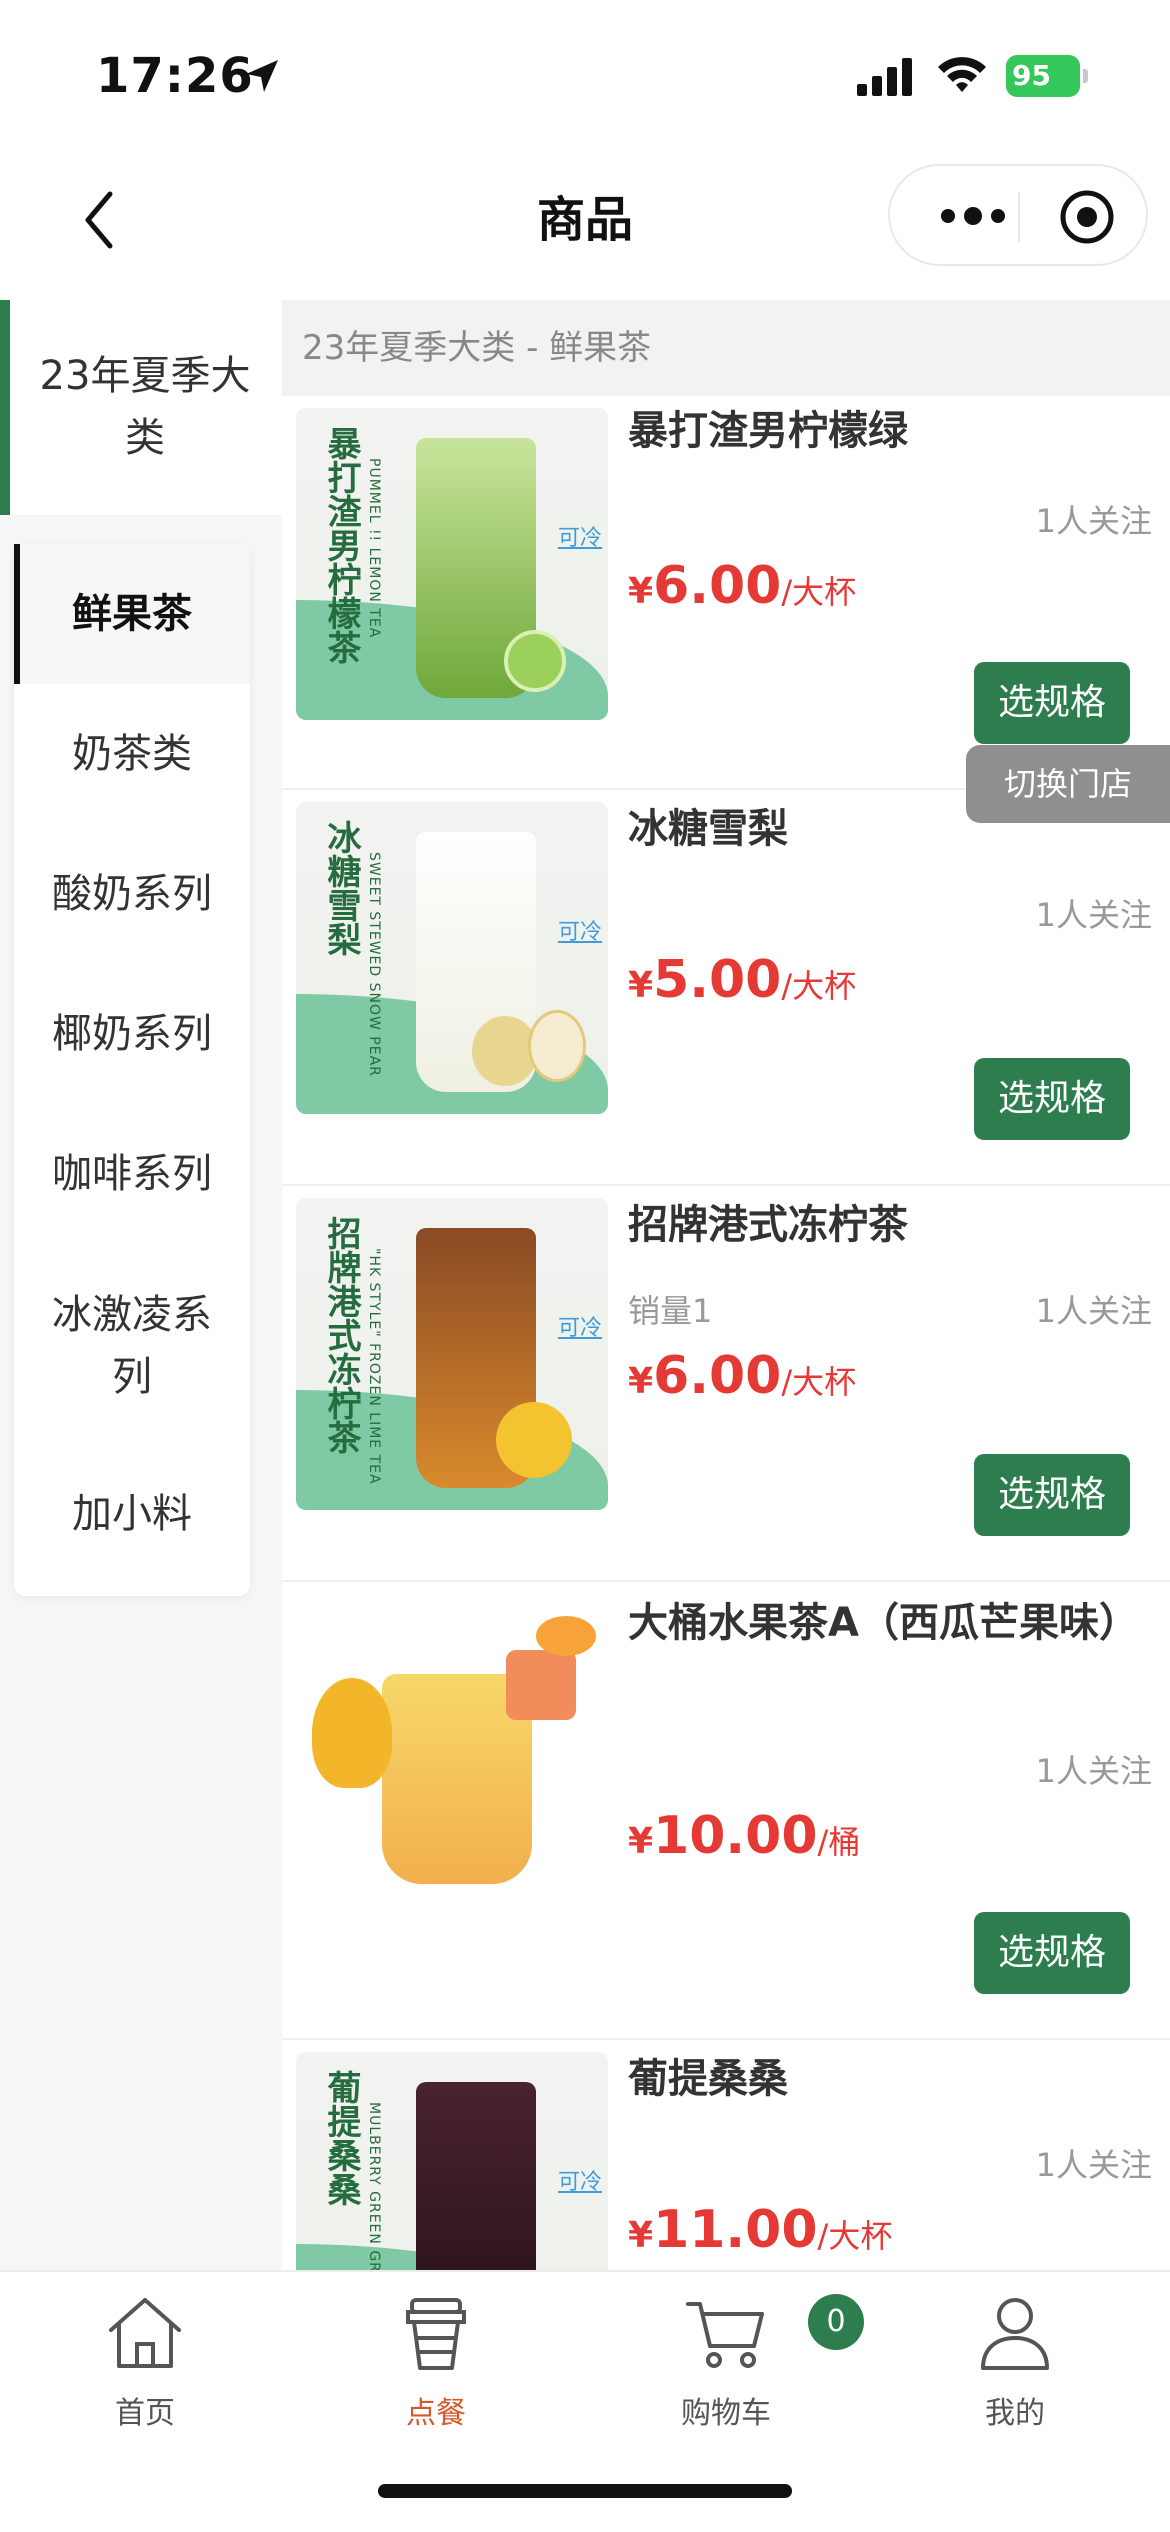 The height and width of the screenshot is (2532, 1170). I want to click on product-price: ¥5.00/大杯, so click(742, 980).